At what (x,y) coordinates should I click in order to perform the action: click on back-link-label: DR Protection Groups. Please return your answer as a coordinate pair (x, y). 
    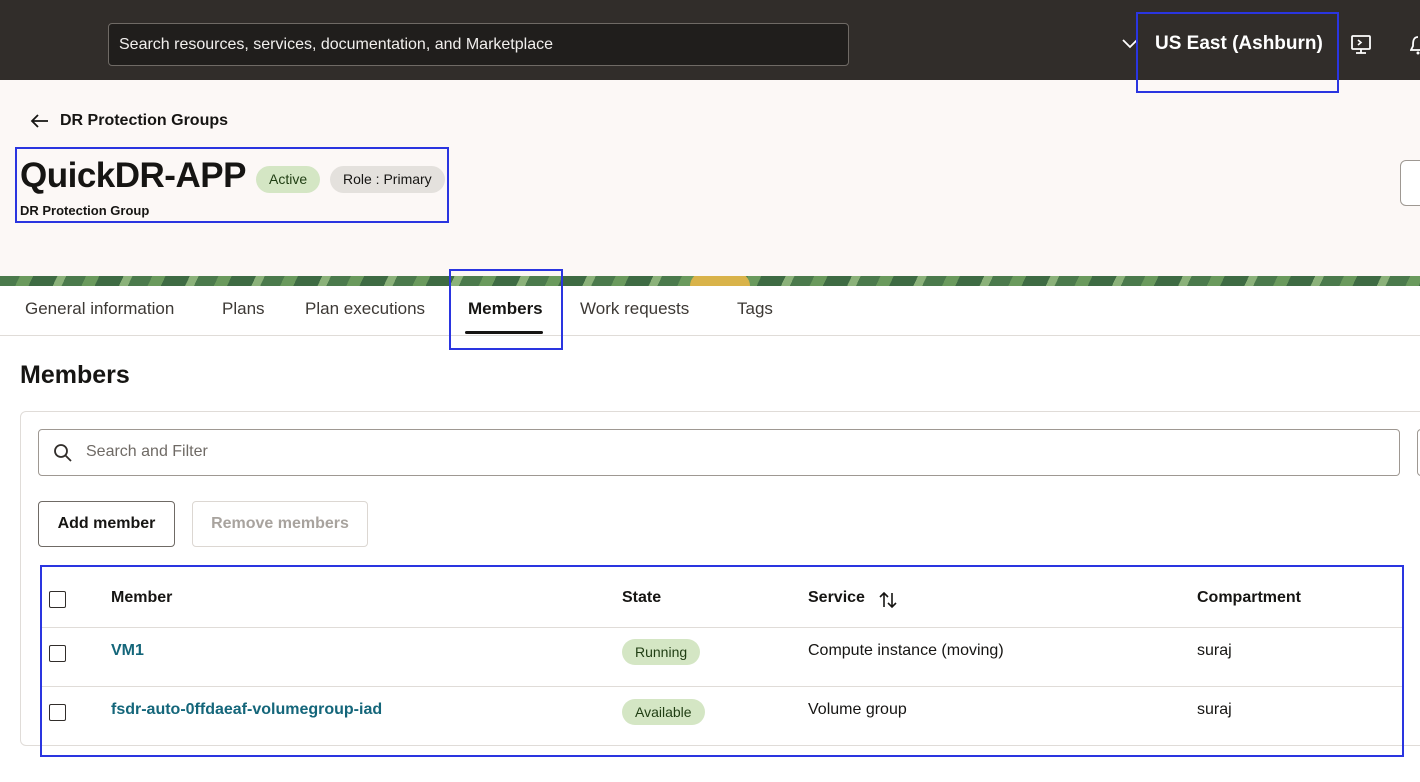
    Looking at the image, I should click on (144, 120).